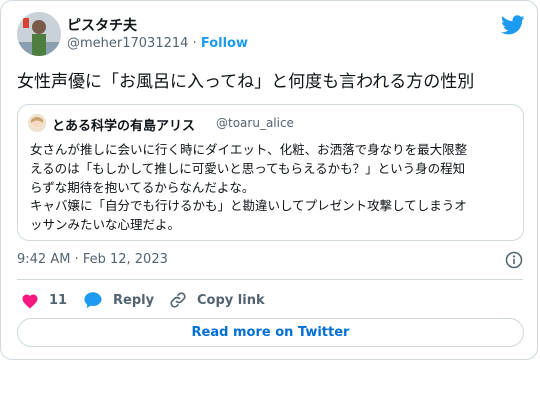  Describe the element at coordinates (102, 25) in the screenshot. I see `author-display-name: ピスタチ夫` at that location.